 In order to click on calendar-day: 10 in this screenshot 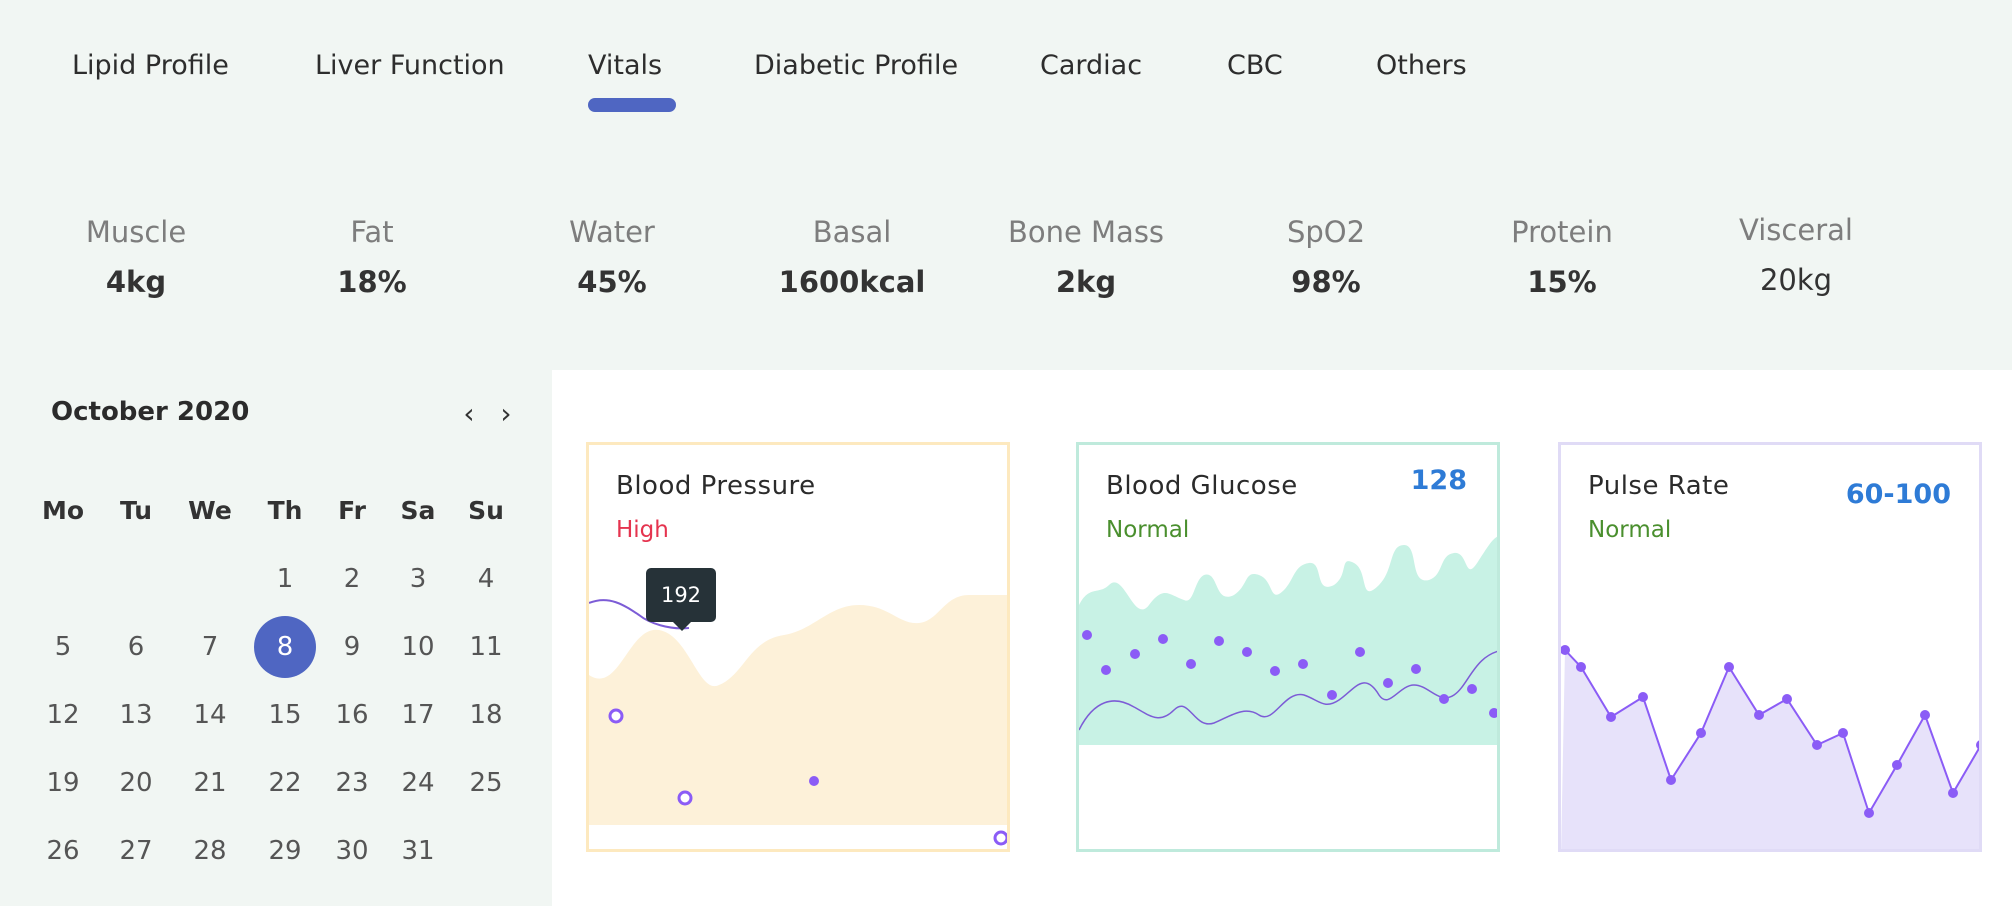, I will do `click(418, 647)`.